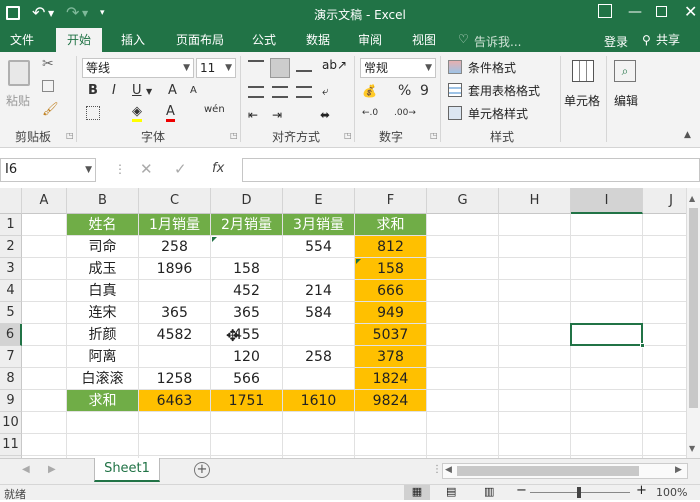 The height and width of the screenshot is (502, 700). Describe the element at coordinates (437, 469) in the screenshot. I see `split-handle-icon: ⋮` at that location.